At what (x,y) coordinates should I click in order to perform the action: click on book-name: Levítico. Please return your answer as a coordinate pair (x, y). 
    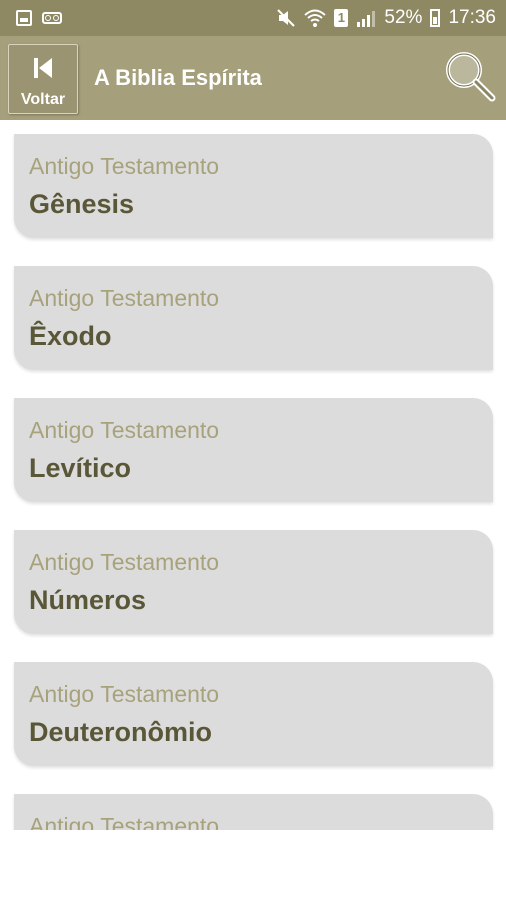
    Looking at the image, I should click on (80, 468).